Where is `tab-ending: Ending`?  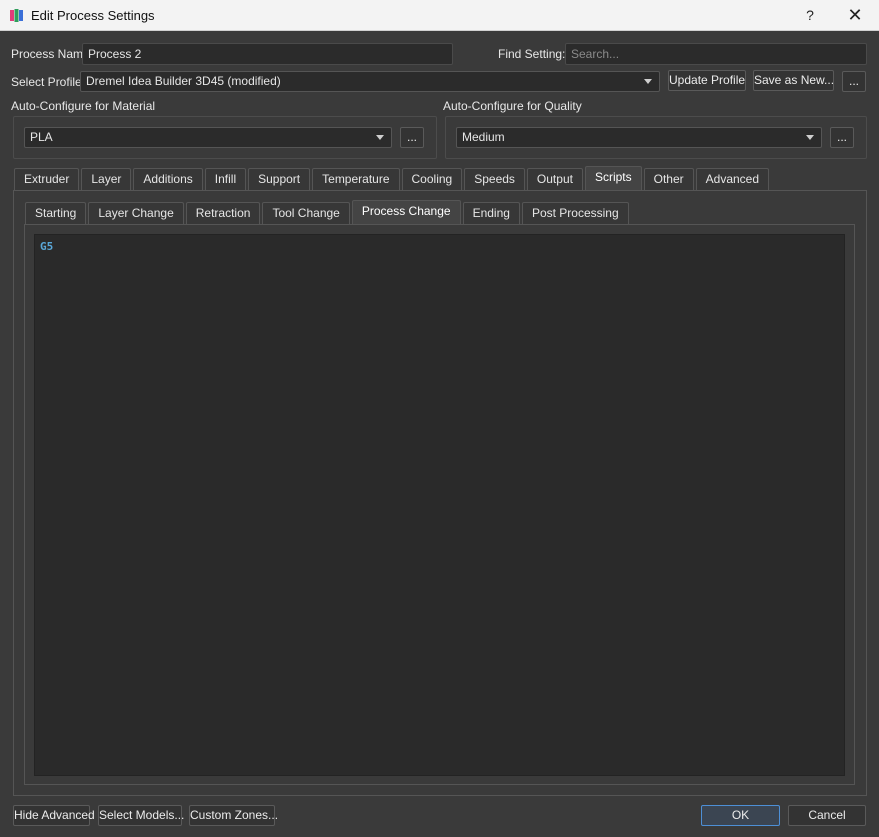
tab-ending: Ending is located at coordinates (491, 213).